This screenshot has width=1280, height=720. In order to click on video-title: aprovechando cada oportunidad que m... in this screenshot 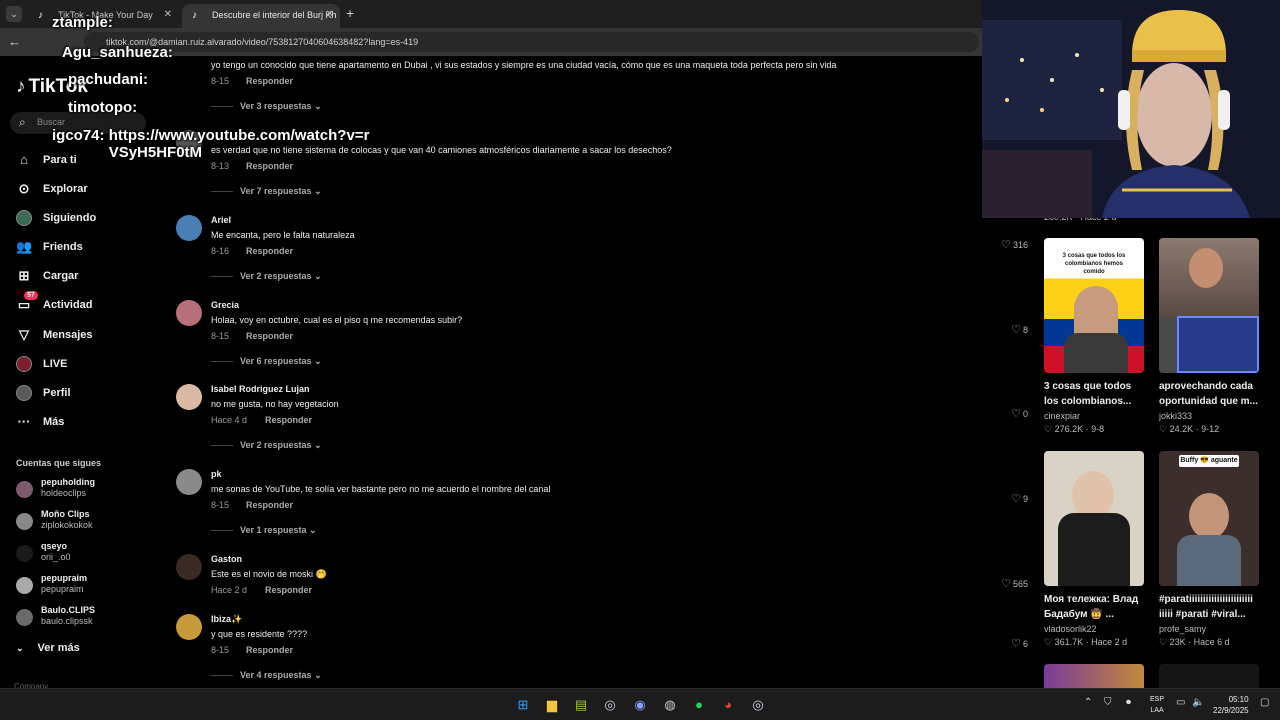, I will do `click(1209, 394)`.